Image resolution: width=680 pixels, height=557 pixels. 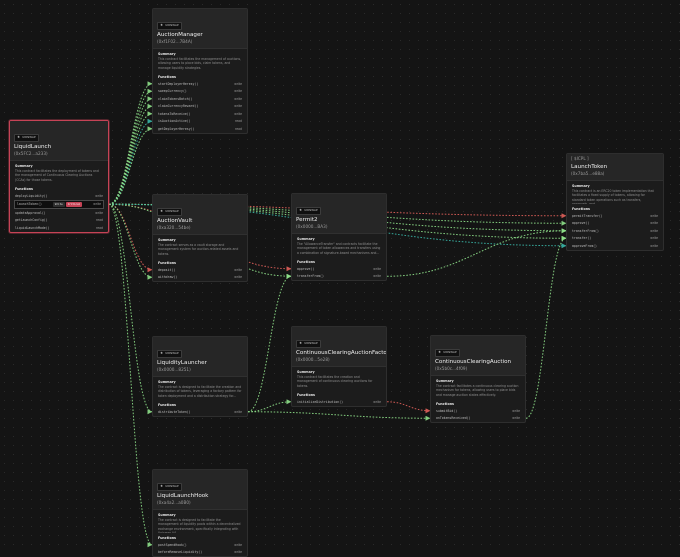 What do you see at coordinates (178, 106) in the screenshot?
I see `function-name: claimCurrencyReward()` at bounding box center [178, 106].